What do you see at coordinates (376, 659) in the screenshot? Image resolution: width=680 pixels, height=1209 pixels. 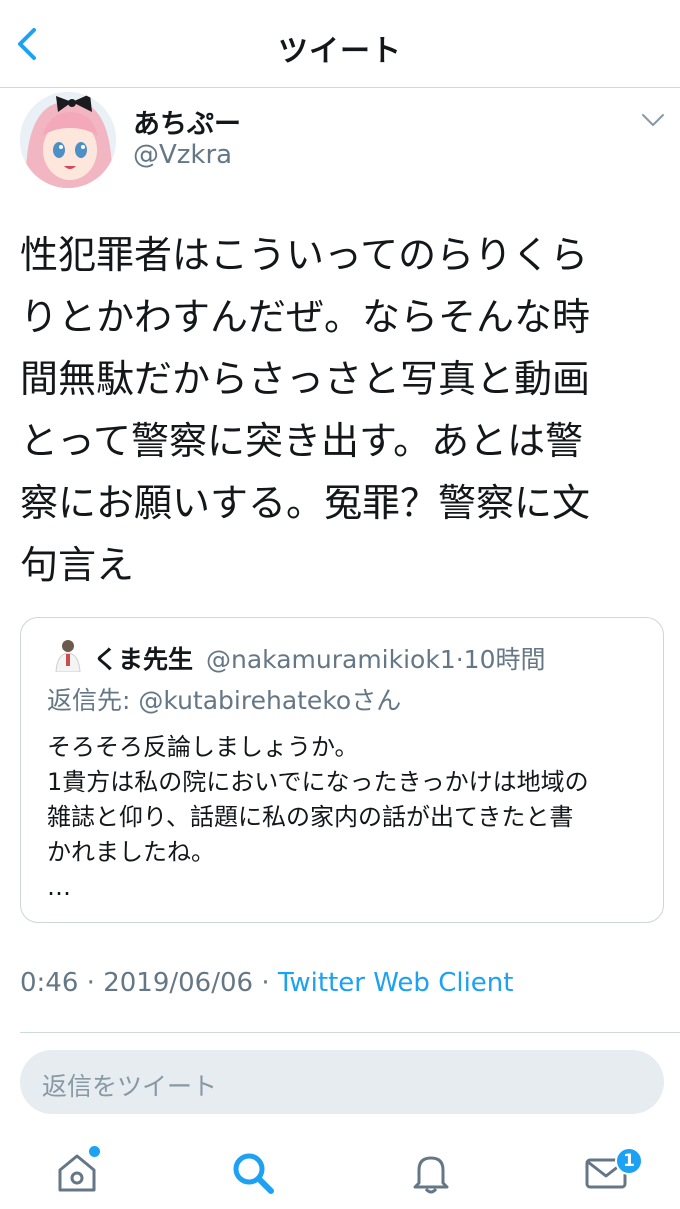 I see `quote-handle-time: @nakamuramikiok1·10時間` at bounding box center [376, 659].